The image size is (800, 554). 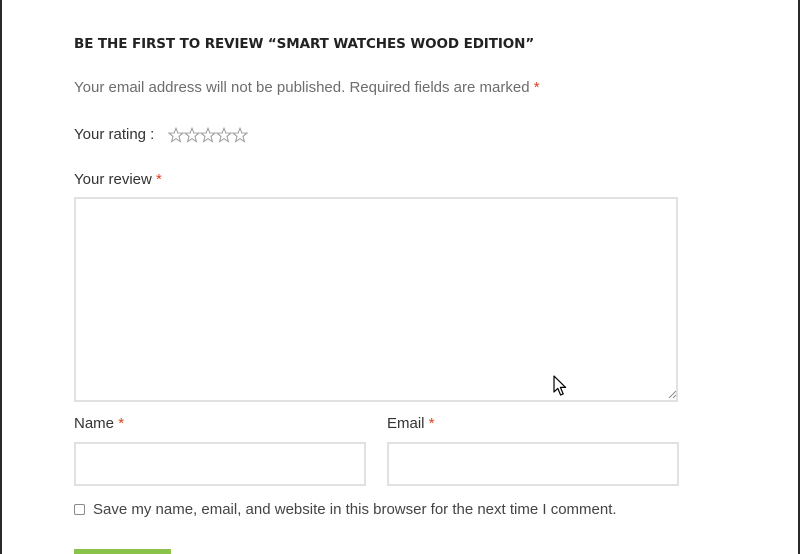 What do you see at coordinates (560, 385) in the screenshot?
I see `mouse-pointer-icon` at bounding box center [560, 385].